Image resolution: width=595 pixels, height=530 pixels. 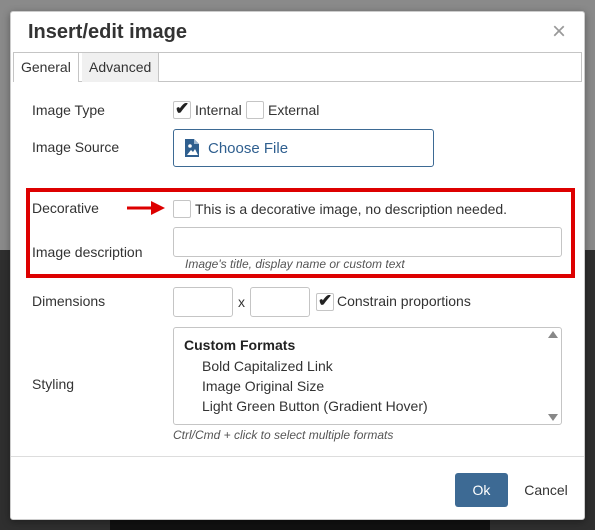 What do you see at coordinates (263, 386) in the screenshot?
I see `styling-option: Image Original Size` at bounding box center [263, 386].